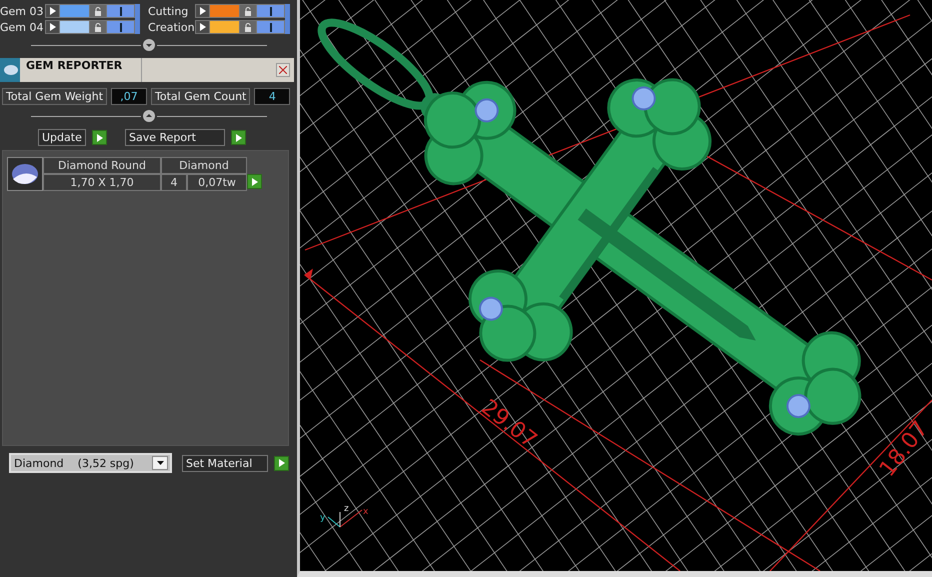 The height and width of the screenshot is (577, 932). Describe the element at coordinates (25, 174) in the screenshot. I see `gem-icon` at that location.